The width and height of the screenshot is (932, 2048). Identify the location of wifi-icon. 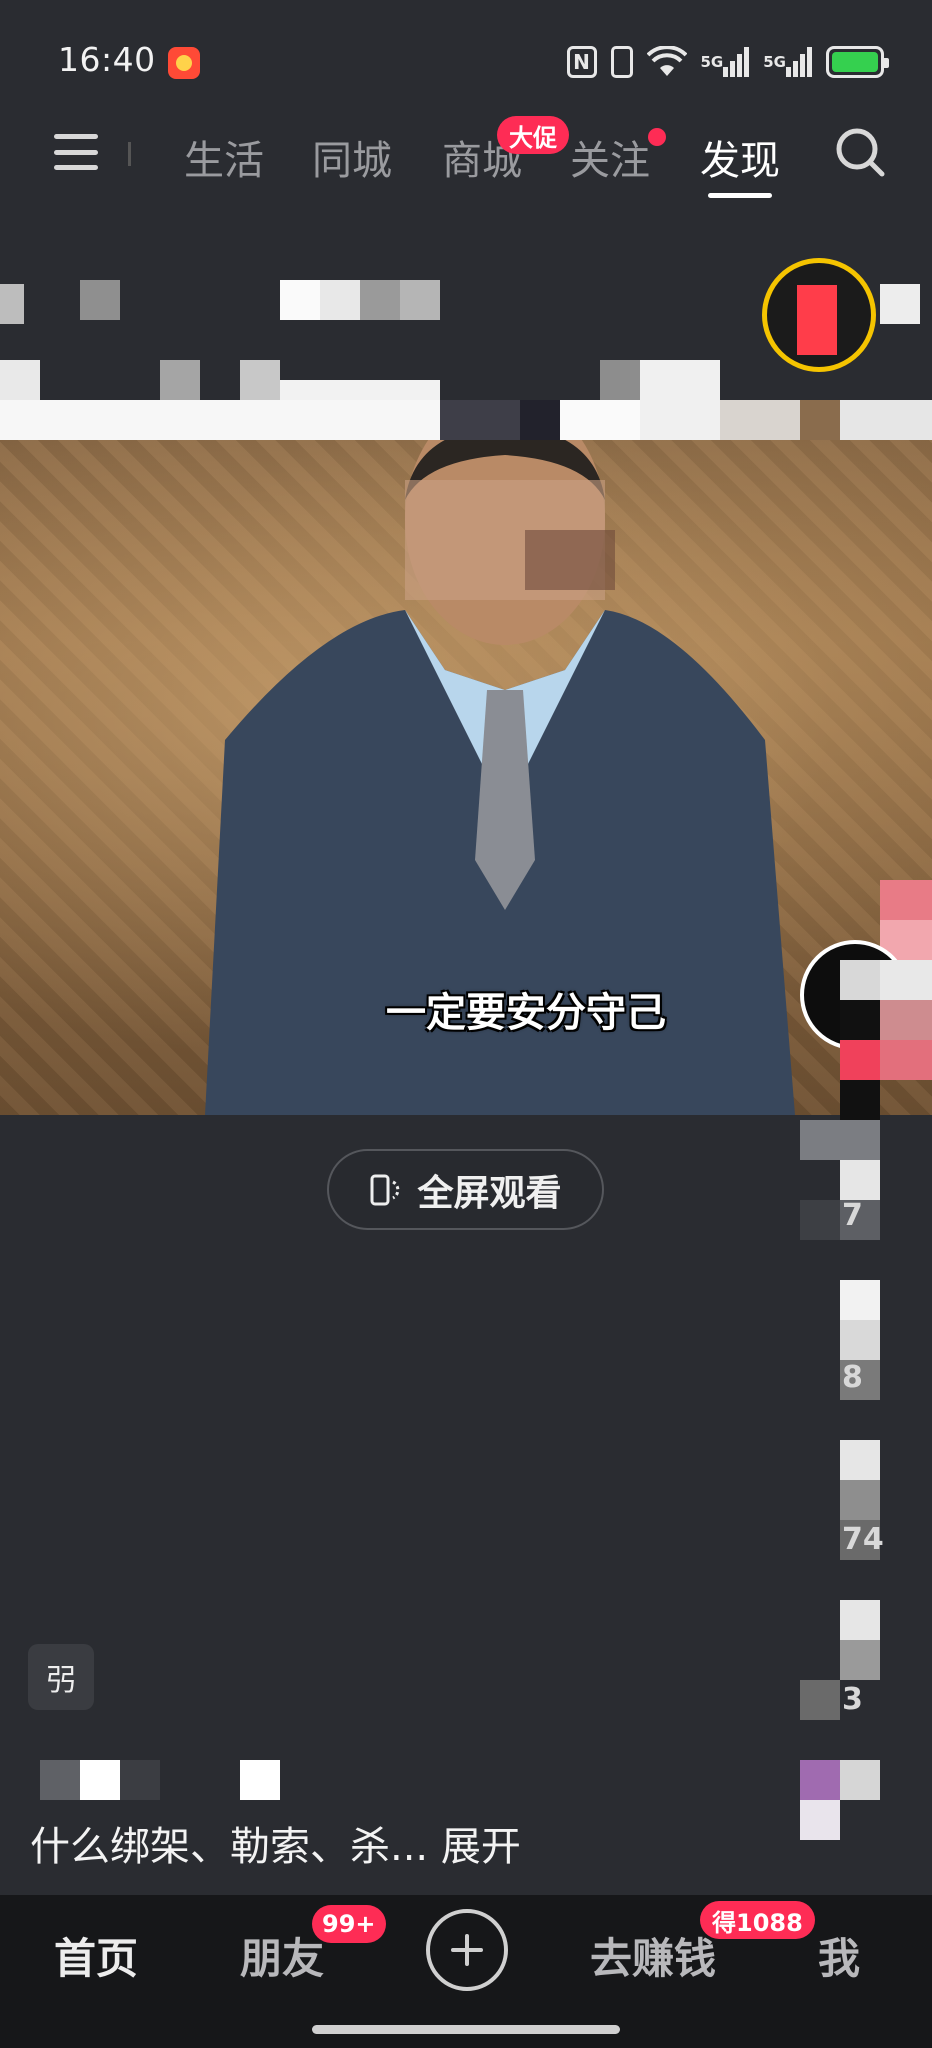
(666, 62).